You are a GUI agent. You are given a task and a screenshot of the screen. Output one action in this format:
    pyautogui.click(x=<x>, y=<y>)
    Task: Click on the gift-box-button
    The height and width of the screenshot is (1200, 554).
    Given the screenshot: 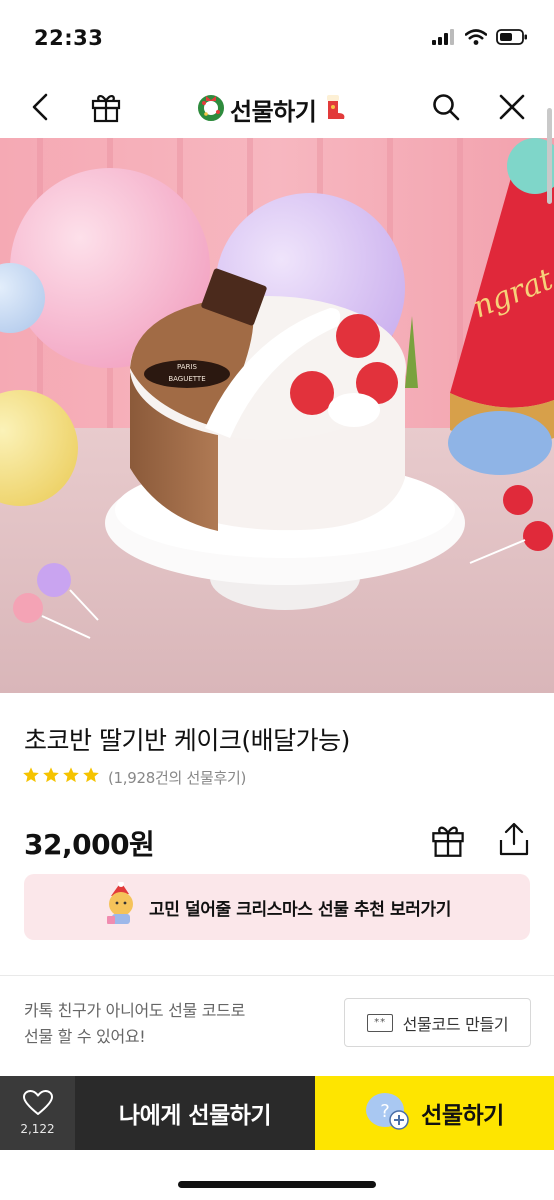 What is the action you would take?
    pyautogui.click(x=106, y=109)
    